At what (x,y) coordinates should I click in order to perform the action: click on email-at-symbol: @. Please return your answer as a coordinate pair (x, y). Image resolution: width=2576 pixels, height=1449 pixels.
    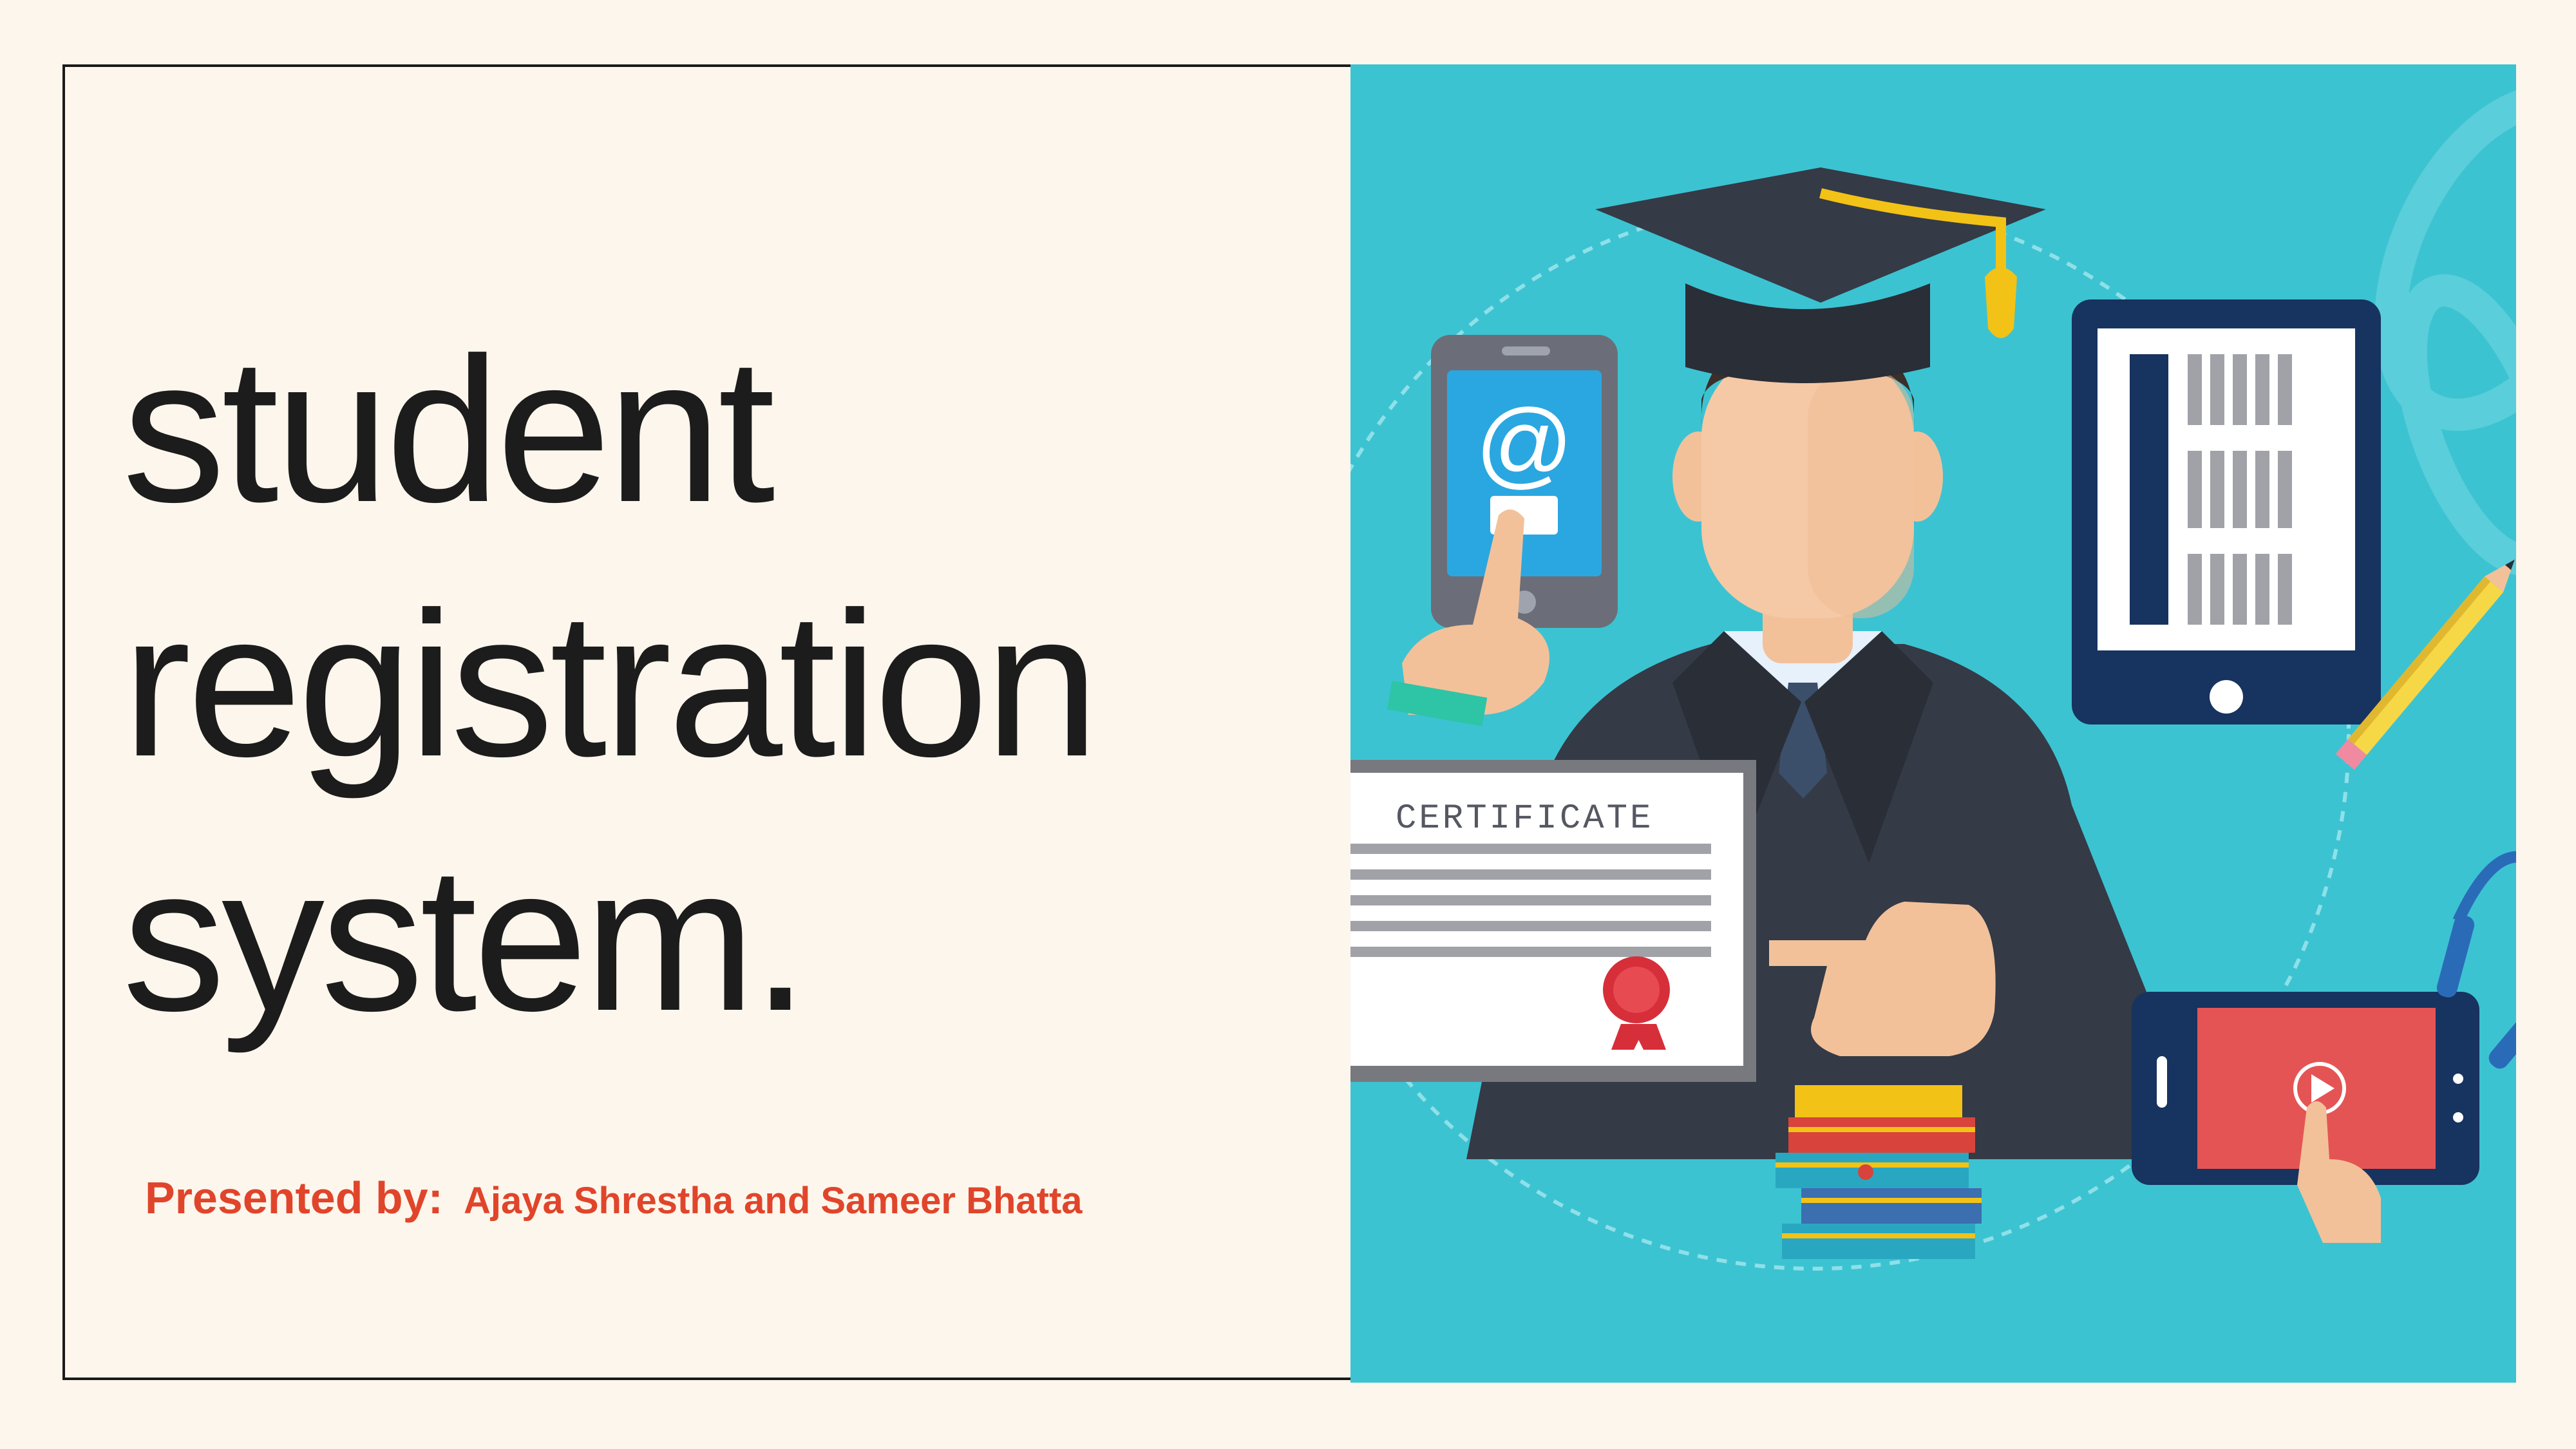
    Looking at the image, I should click on (1524, 443).